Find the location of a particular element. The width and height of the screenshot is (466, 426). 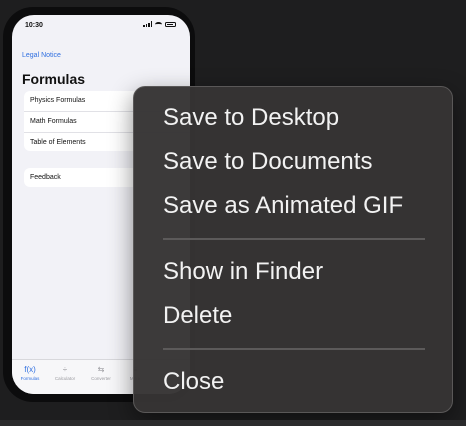

calculator-icon: ÷ is located at coordinates (65, 369).